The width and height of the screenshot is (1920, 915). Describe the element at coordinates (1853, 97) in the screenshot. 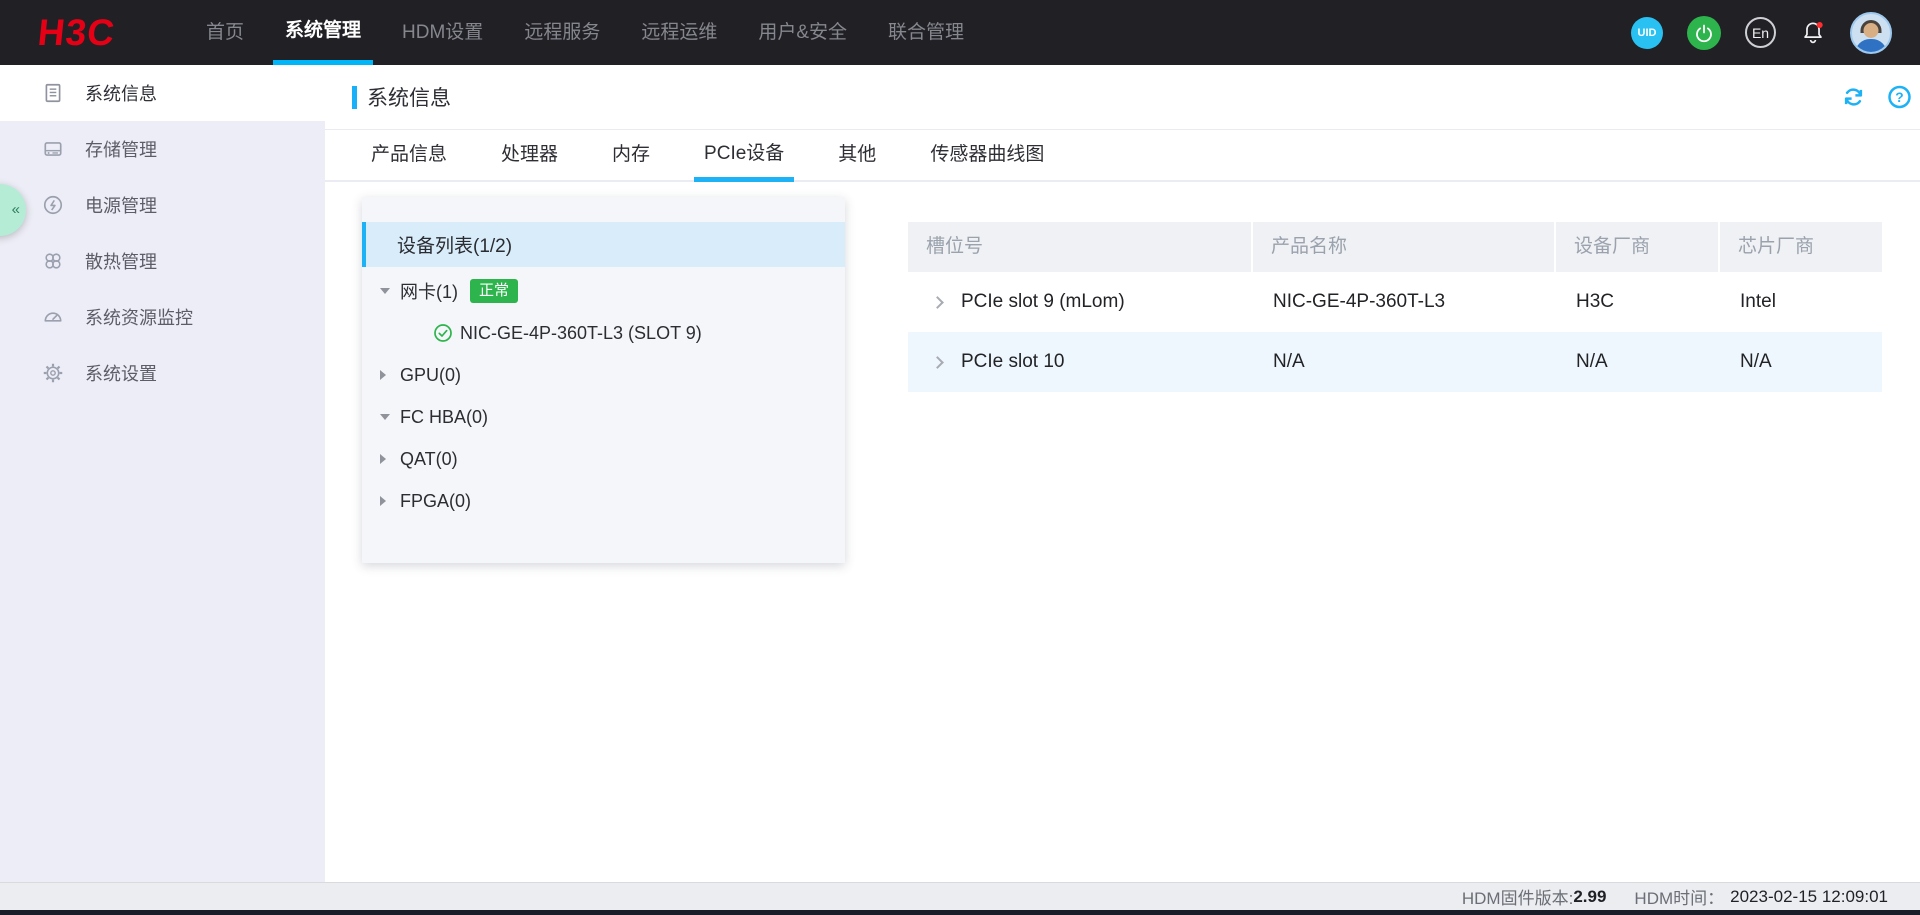

I see `refresh-icon` at that location.